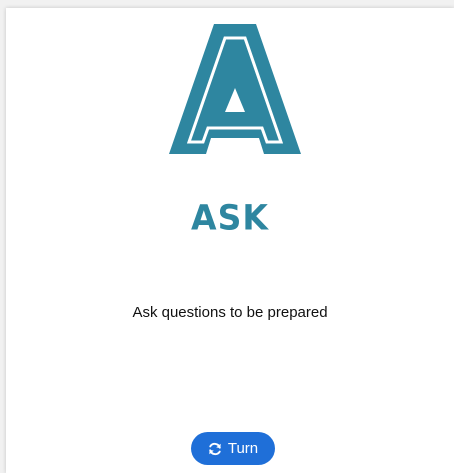 This screenshot has width=454, height=473. Describe the element at coordinates (215, 449) in the screenshot. I see `refresh-icon` at that location.